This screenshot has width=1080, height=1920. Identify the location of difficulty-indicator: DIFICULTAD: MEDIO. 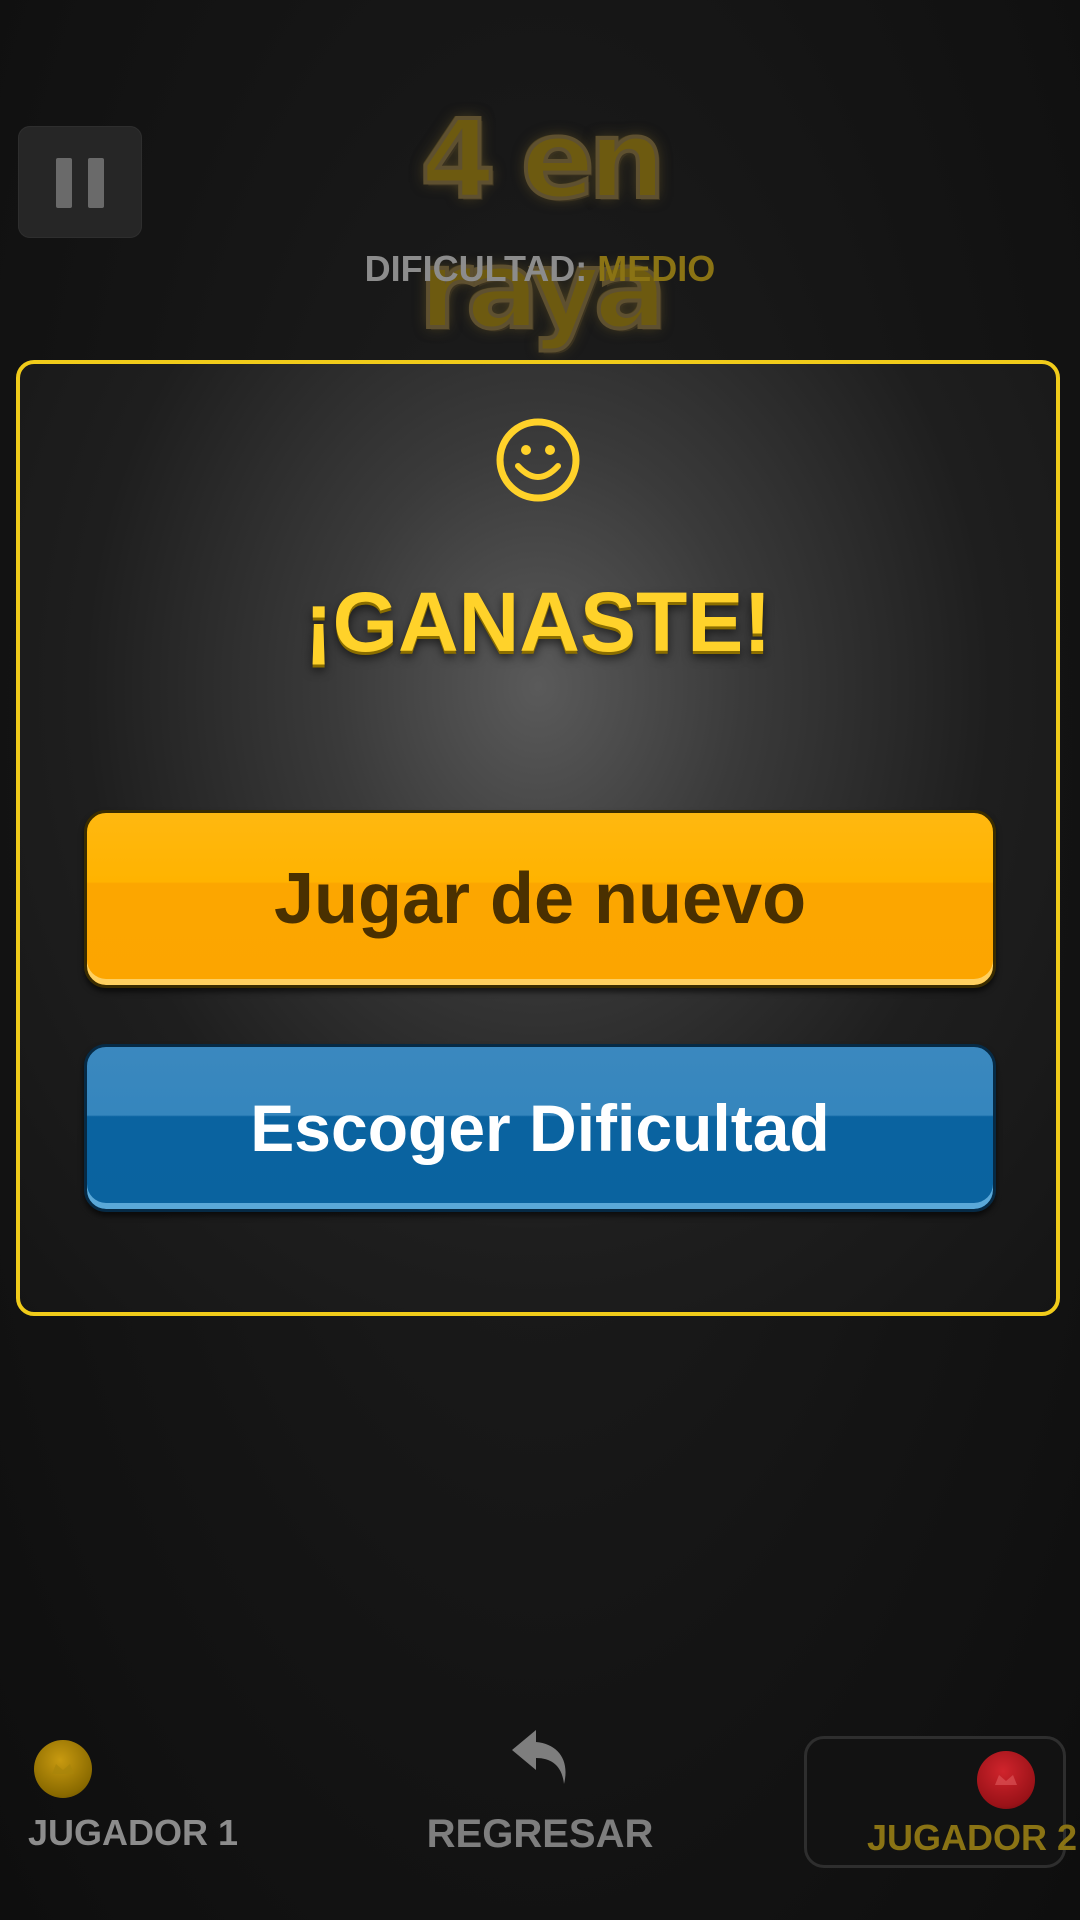
(540, 269).